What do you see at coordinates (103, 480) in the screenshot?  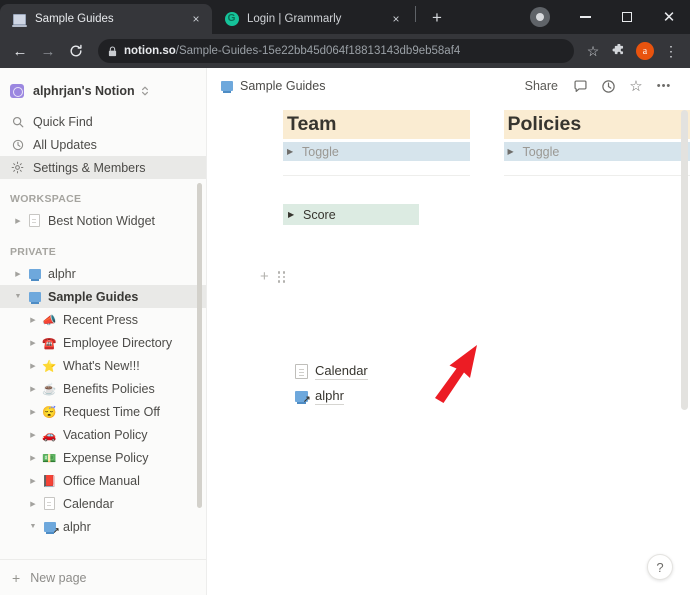 I see `sidebar-item-office-manual: ▶ 📕 Office Manual` at bounding box center [103, 480].